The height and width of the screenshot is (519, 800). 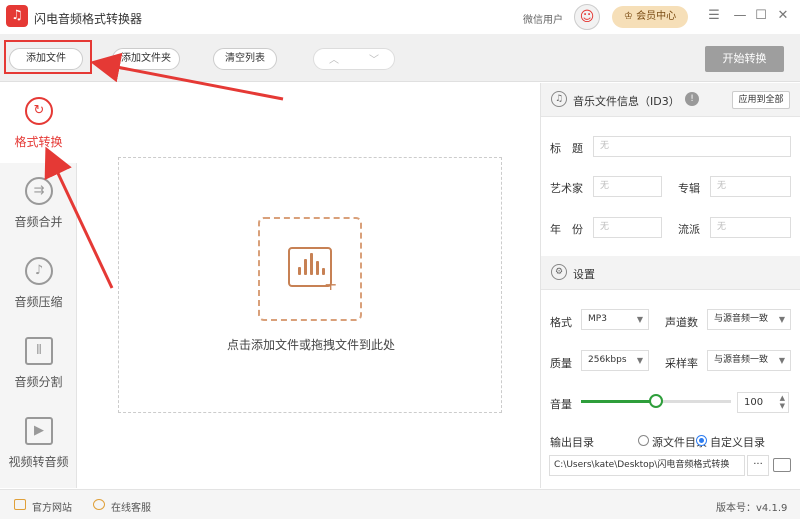 I want to click on sidebar-item-label: 格式转换, so click(x=38, y=142).